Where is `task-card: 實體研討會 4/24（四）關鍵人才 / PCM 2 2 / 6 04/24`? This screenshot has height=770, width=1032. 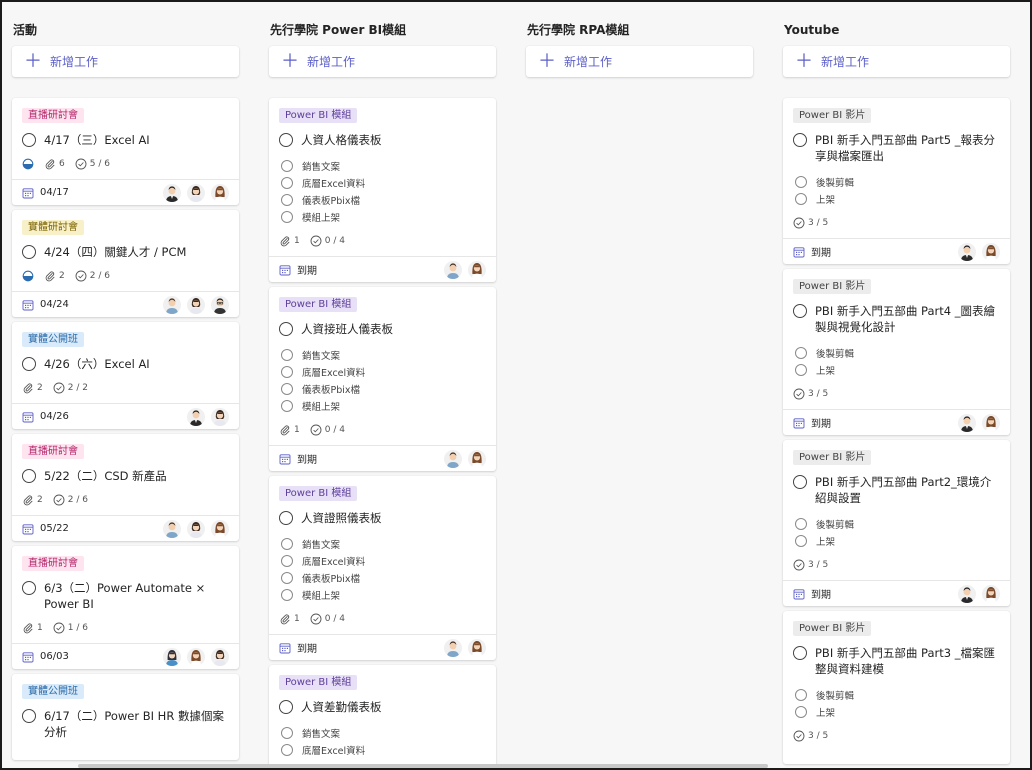 task-card: 實體研討會 4/24（四）關鍵人才 / PCM 2 2 / 6 04/24 is located at coordinates (125, 263).